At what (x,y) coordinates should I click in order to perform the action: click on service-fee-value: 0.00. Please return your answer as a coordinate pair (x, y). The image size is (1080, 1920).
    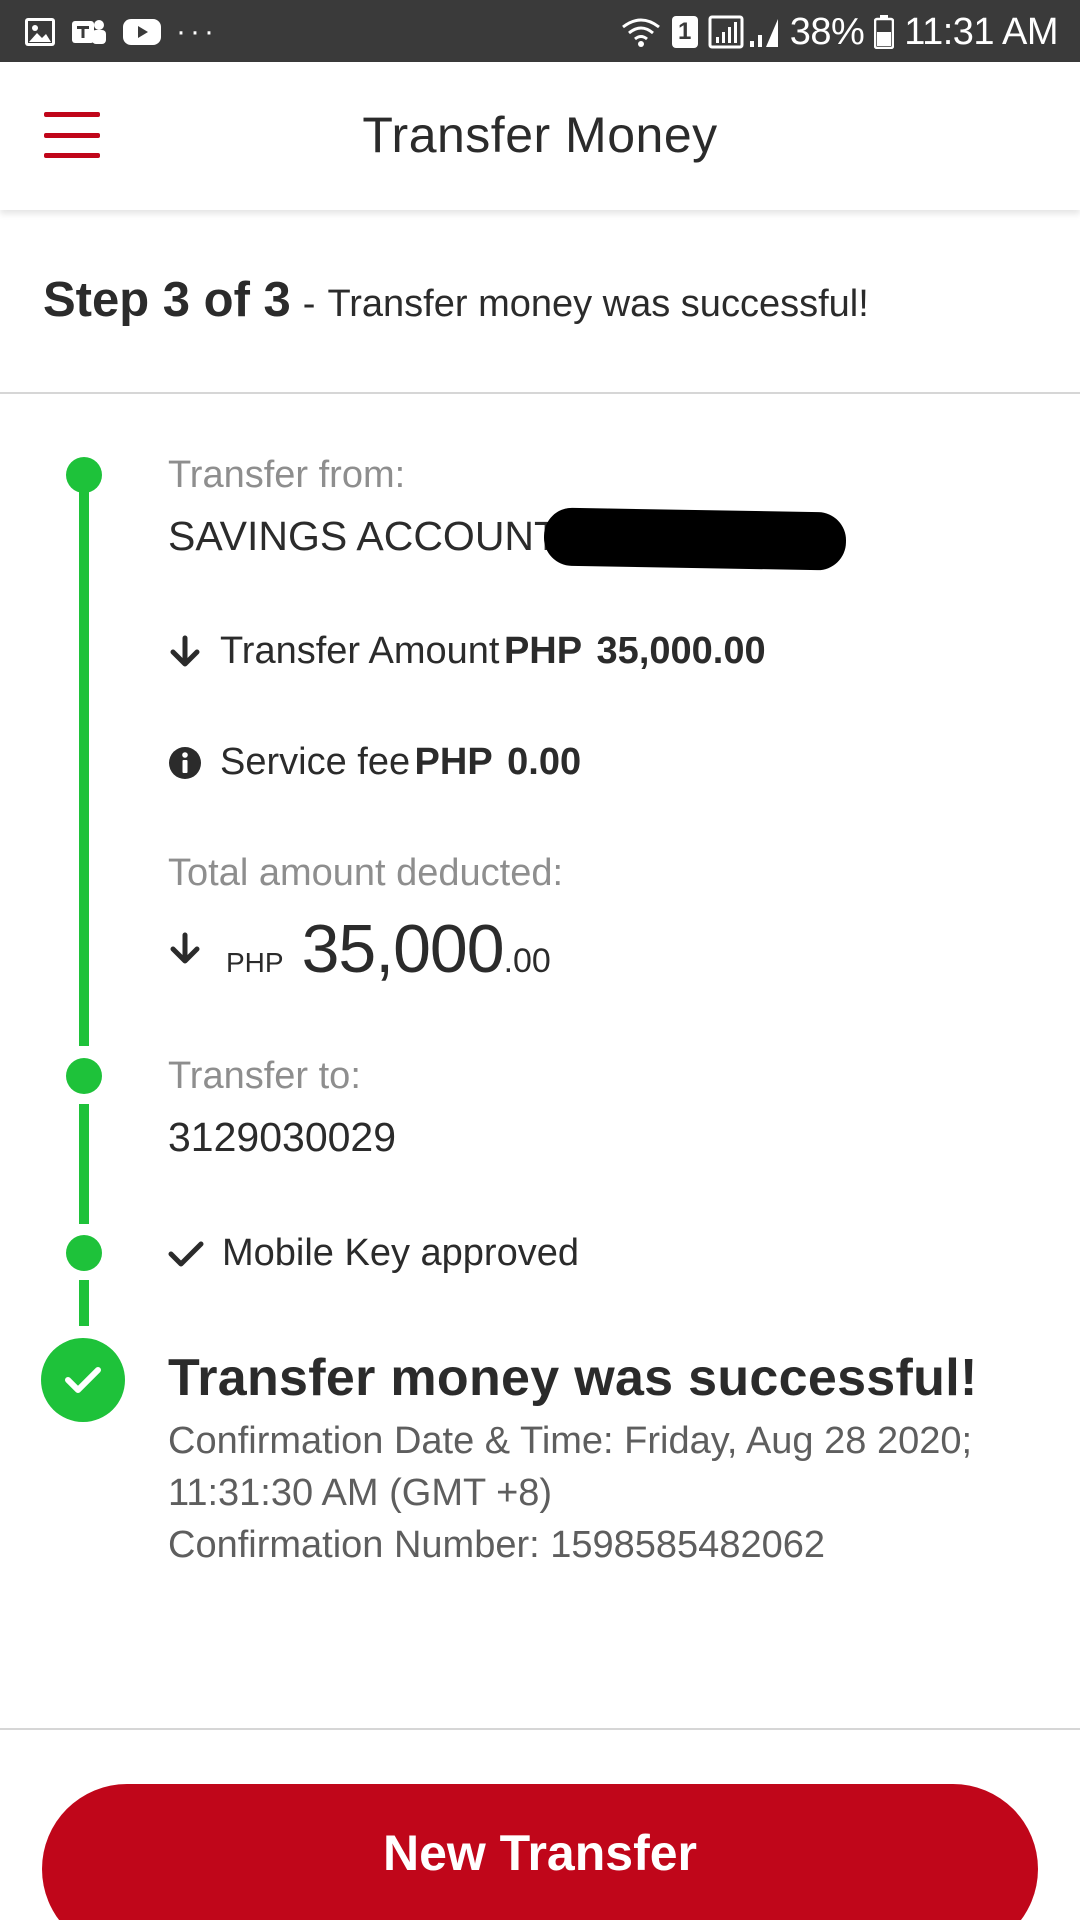
    Looking at the image, I should click on (544, 762).